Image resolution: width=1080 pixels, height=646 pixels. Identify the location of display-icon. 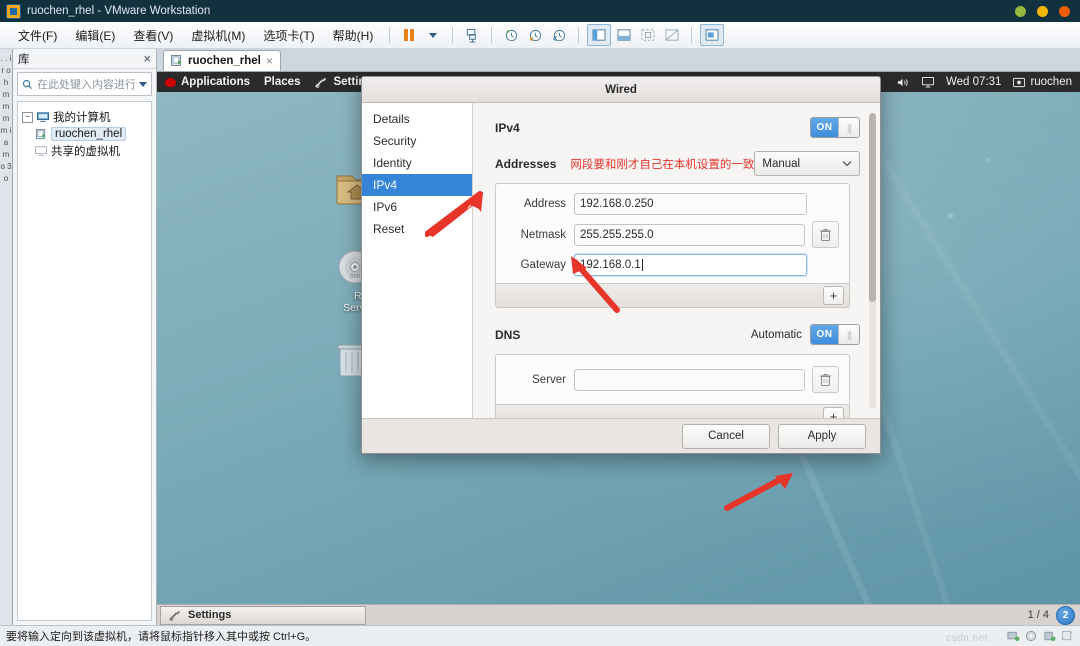
(928, 82).